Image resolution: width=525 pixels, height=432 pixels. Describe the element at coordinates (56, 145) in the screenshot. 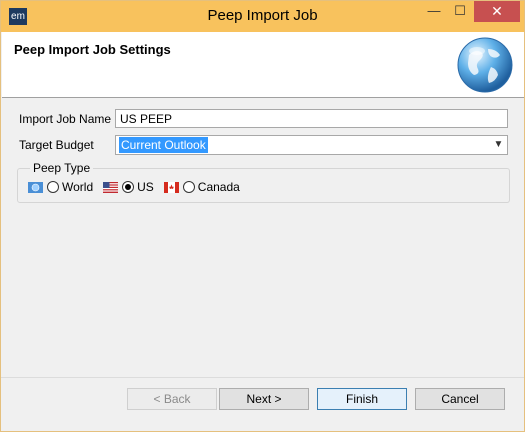

I see `target-budget-label: Target Budget` at that location.